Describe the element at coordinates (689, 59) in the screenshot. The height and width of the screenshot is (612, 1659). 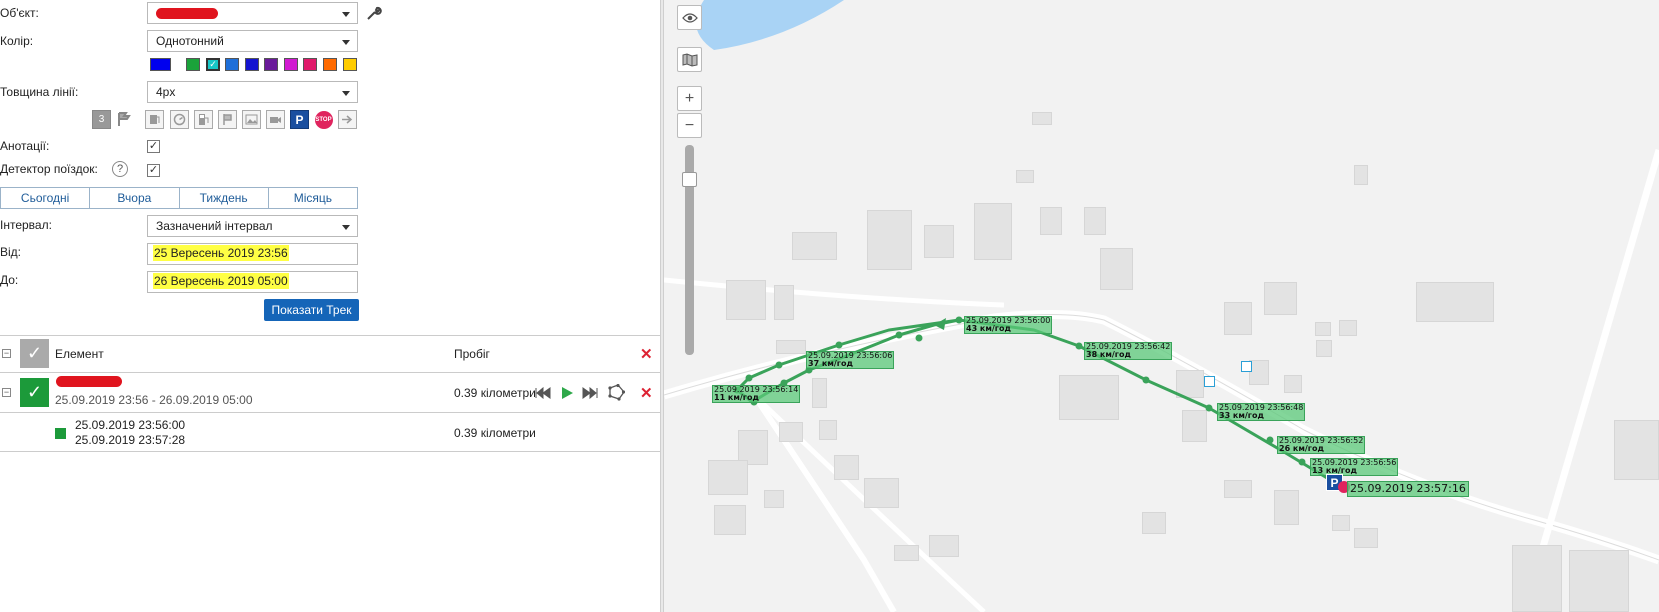
I see `map-layers-icon` at that location.